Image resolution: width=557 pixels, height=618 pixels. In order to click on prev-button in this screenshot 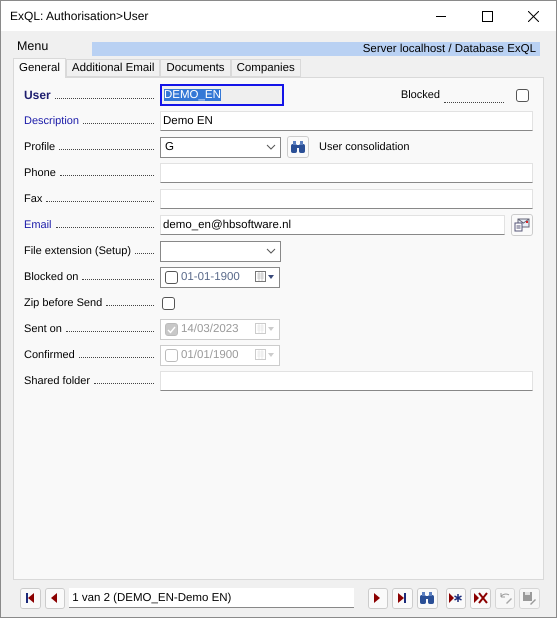, I will do `click(55, 598)`.